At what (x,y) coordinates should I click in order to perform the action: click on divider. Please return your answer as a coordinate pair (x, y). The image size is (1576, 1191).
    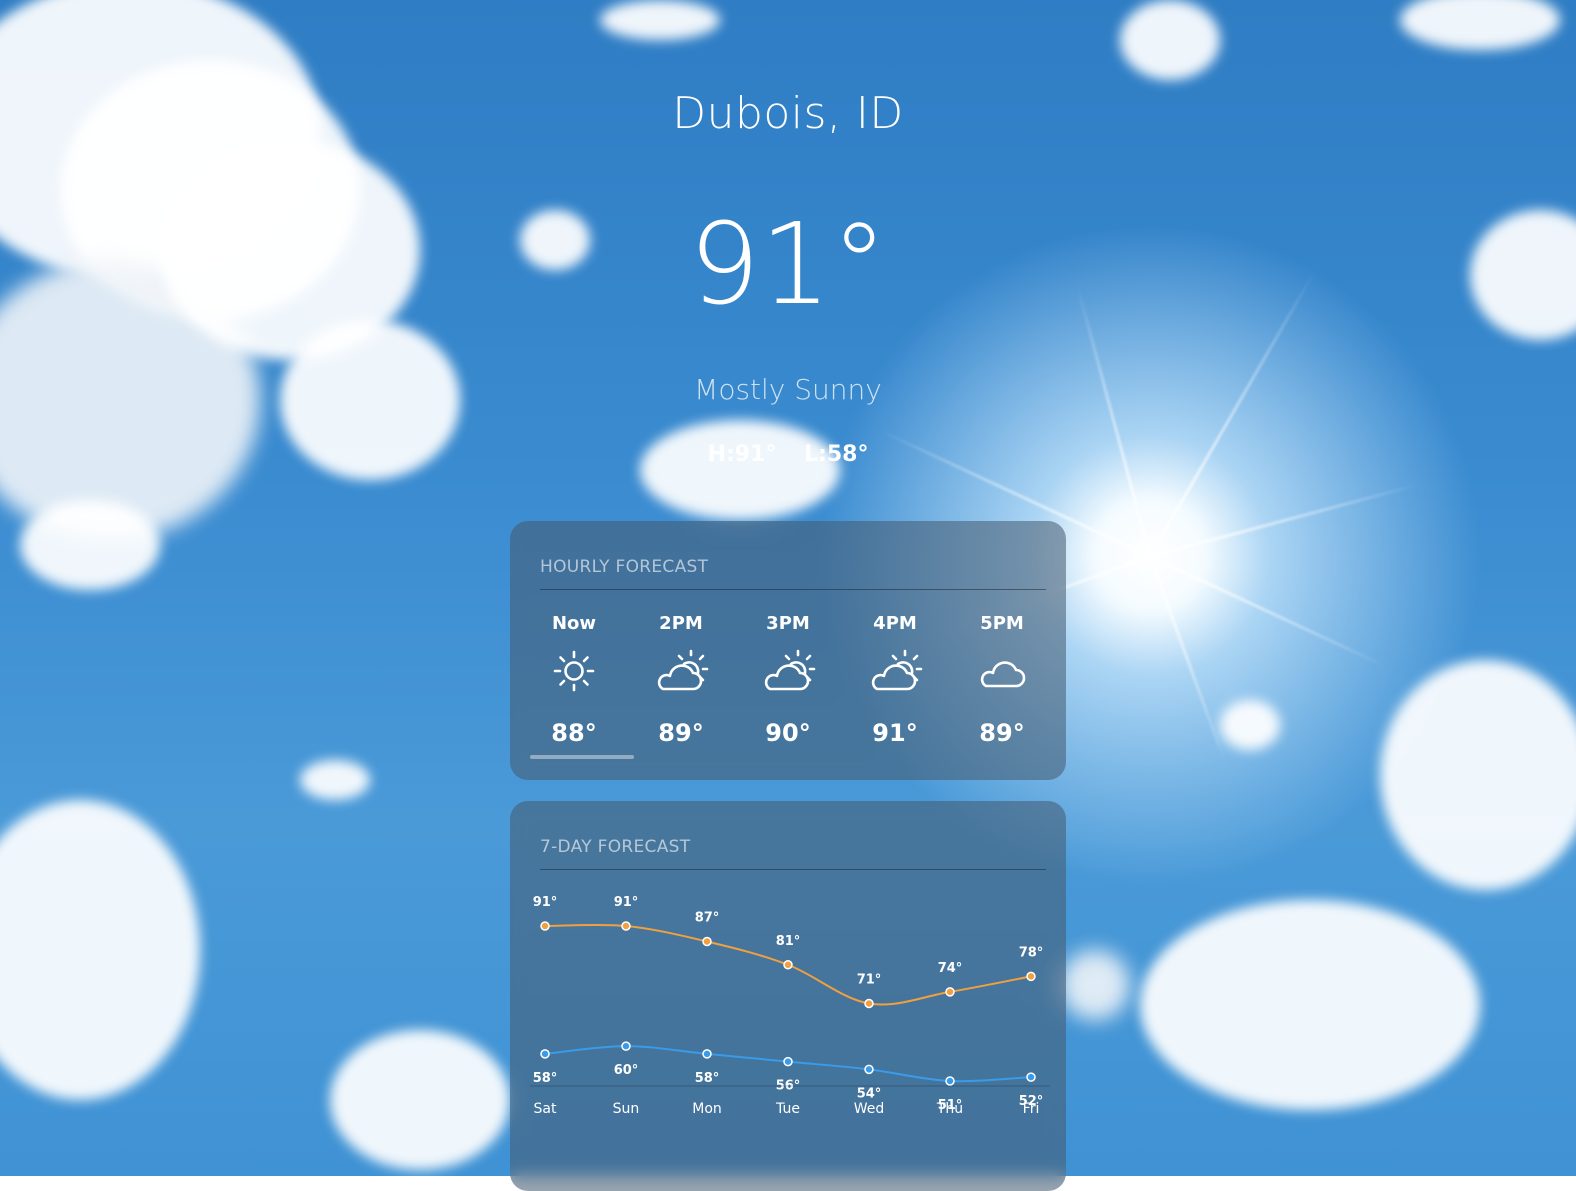
    Looking at the image, I should click on (793, 589).